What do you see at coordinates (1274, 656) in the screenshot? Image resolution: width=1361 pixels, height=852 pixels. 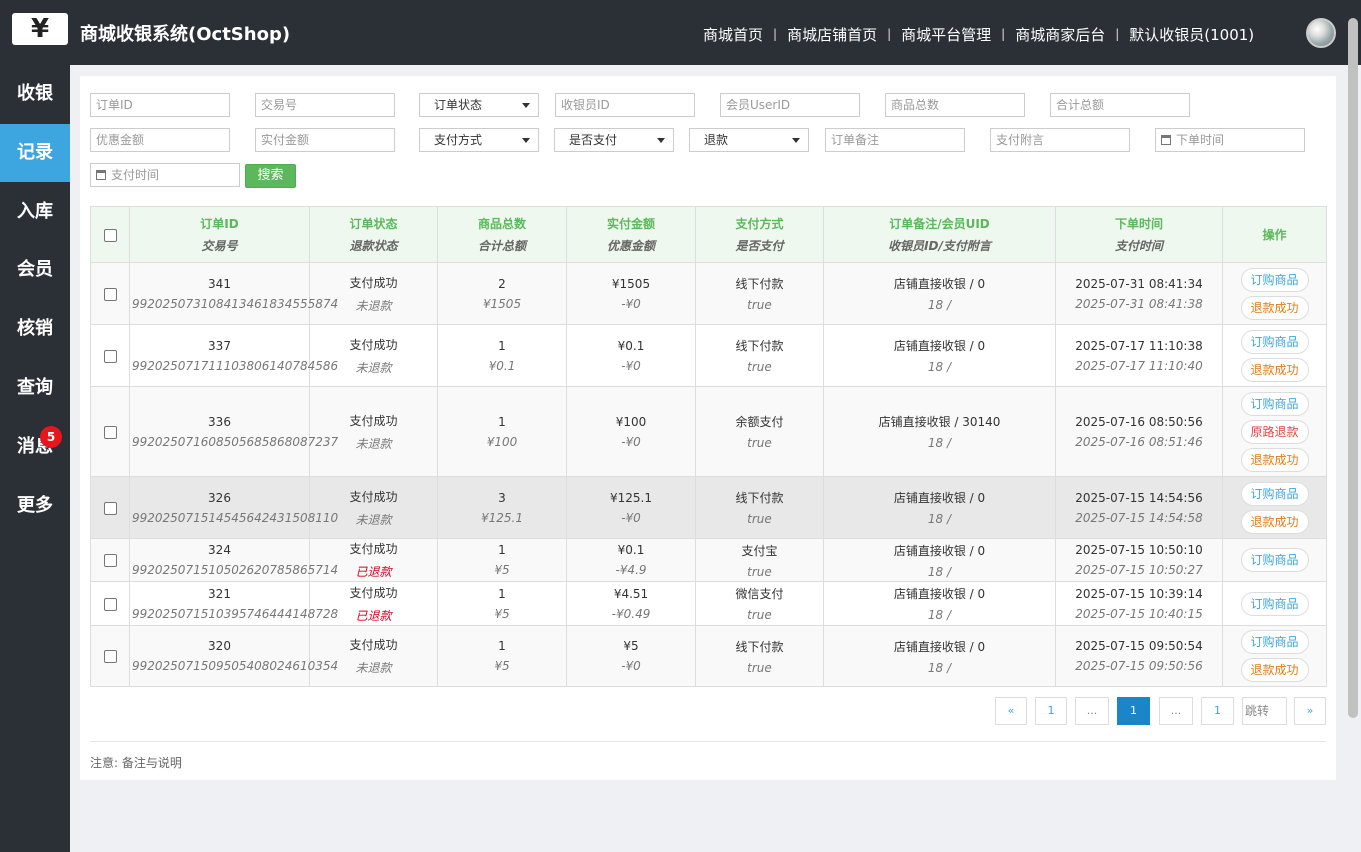 I see `row-actions-cell: 订购商品 退款成功` at bounding box center [1274, 656].